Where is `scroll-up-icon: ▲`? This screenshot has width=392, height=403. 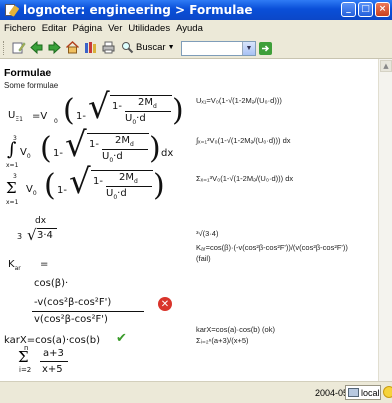 scroll-up-icon: ▲ is located at coordinates (386, 66).